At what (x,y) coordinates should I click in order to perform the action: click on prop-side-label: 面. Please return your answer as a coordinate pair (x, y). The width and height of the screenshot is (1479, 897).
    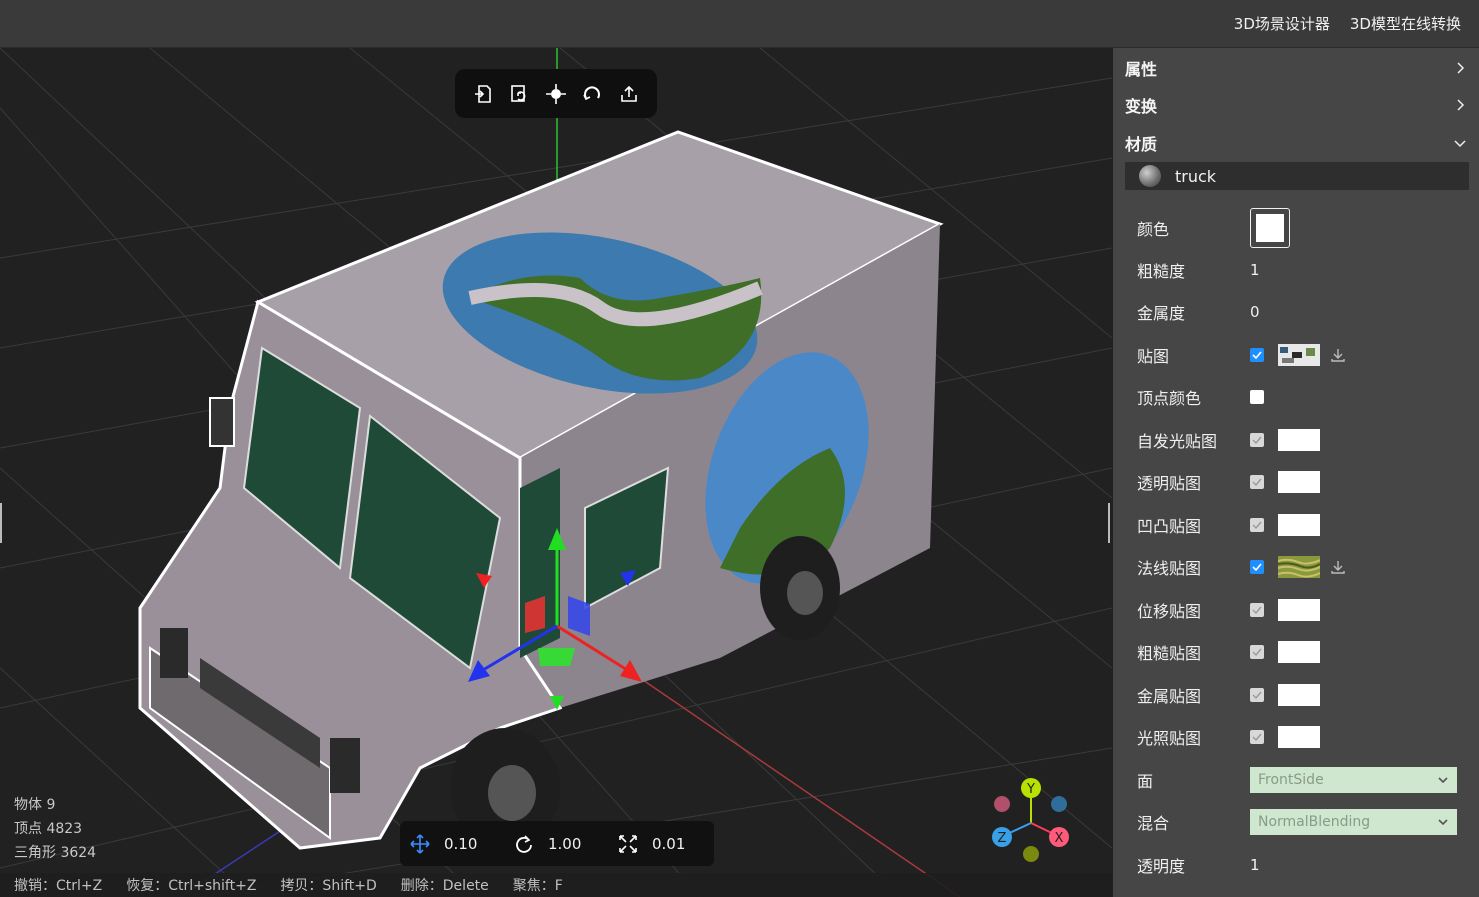
    Looking at the image, I should click on (1145, 781).